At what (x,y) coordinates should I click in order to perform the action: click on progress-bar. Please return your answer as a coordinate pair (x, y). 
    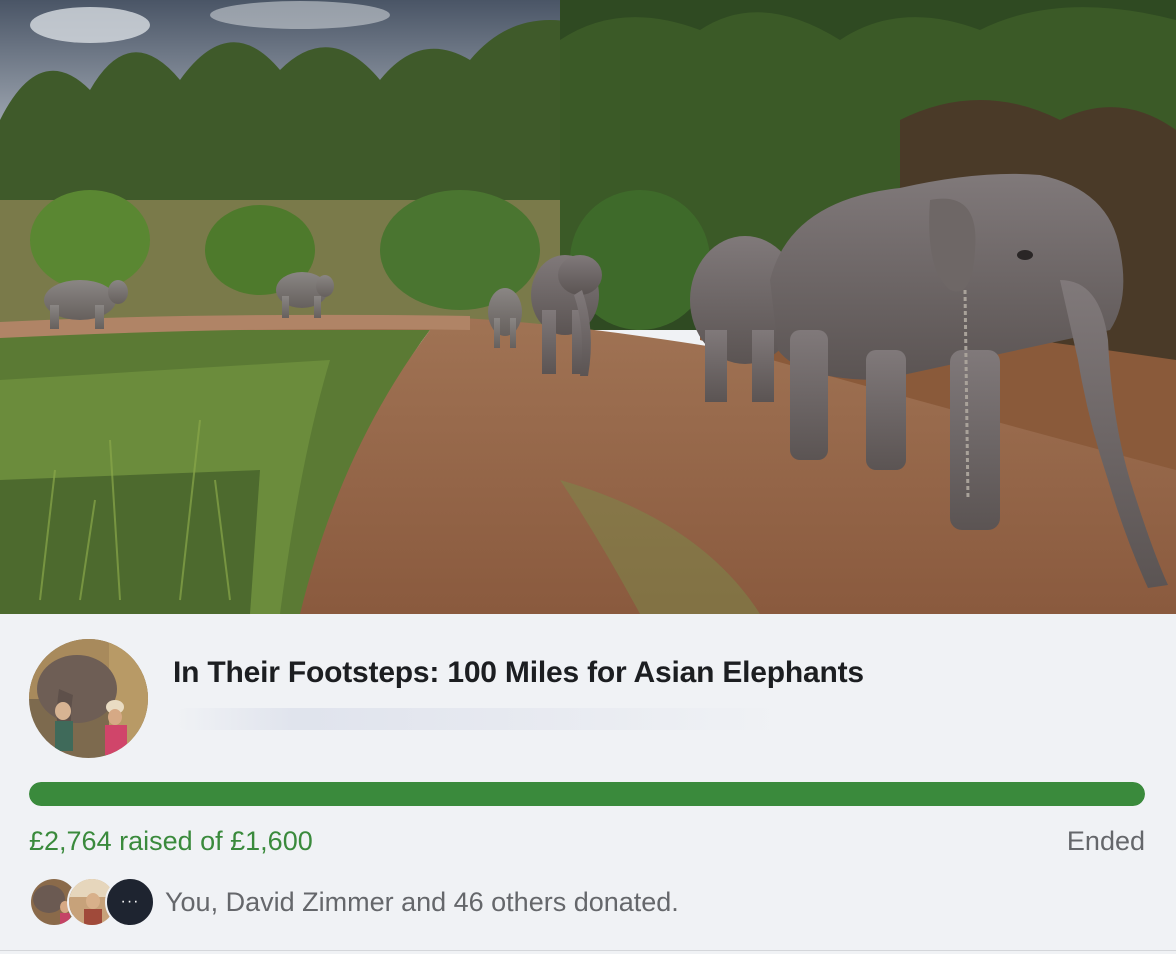
    Looking at the image, I should click on (587, 794).